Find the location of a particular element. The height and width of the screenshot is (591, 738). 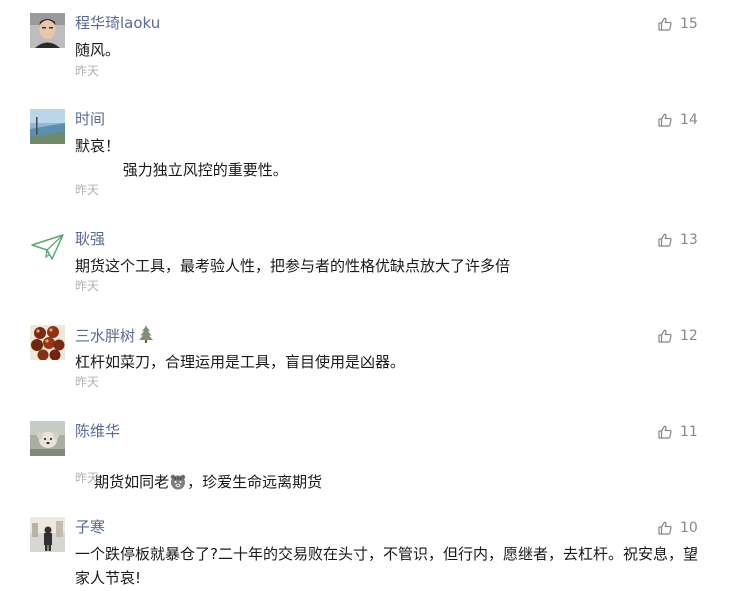

landscape-photo-icon is located at coordinates (47, 126).